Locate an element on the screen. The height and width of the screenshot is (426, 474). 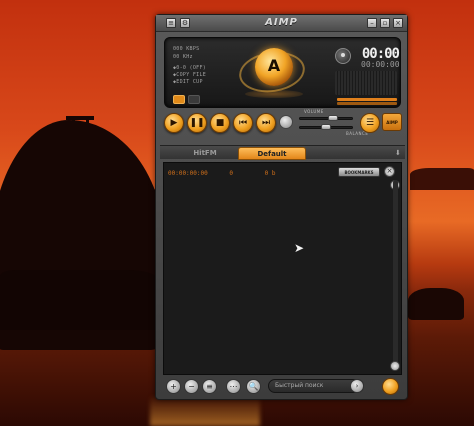
rock-base is located at coordinates (80, 300).